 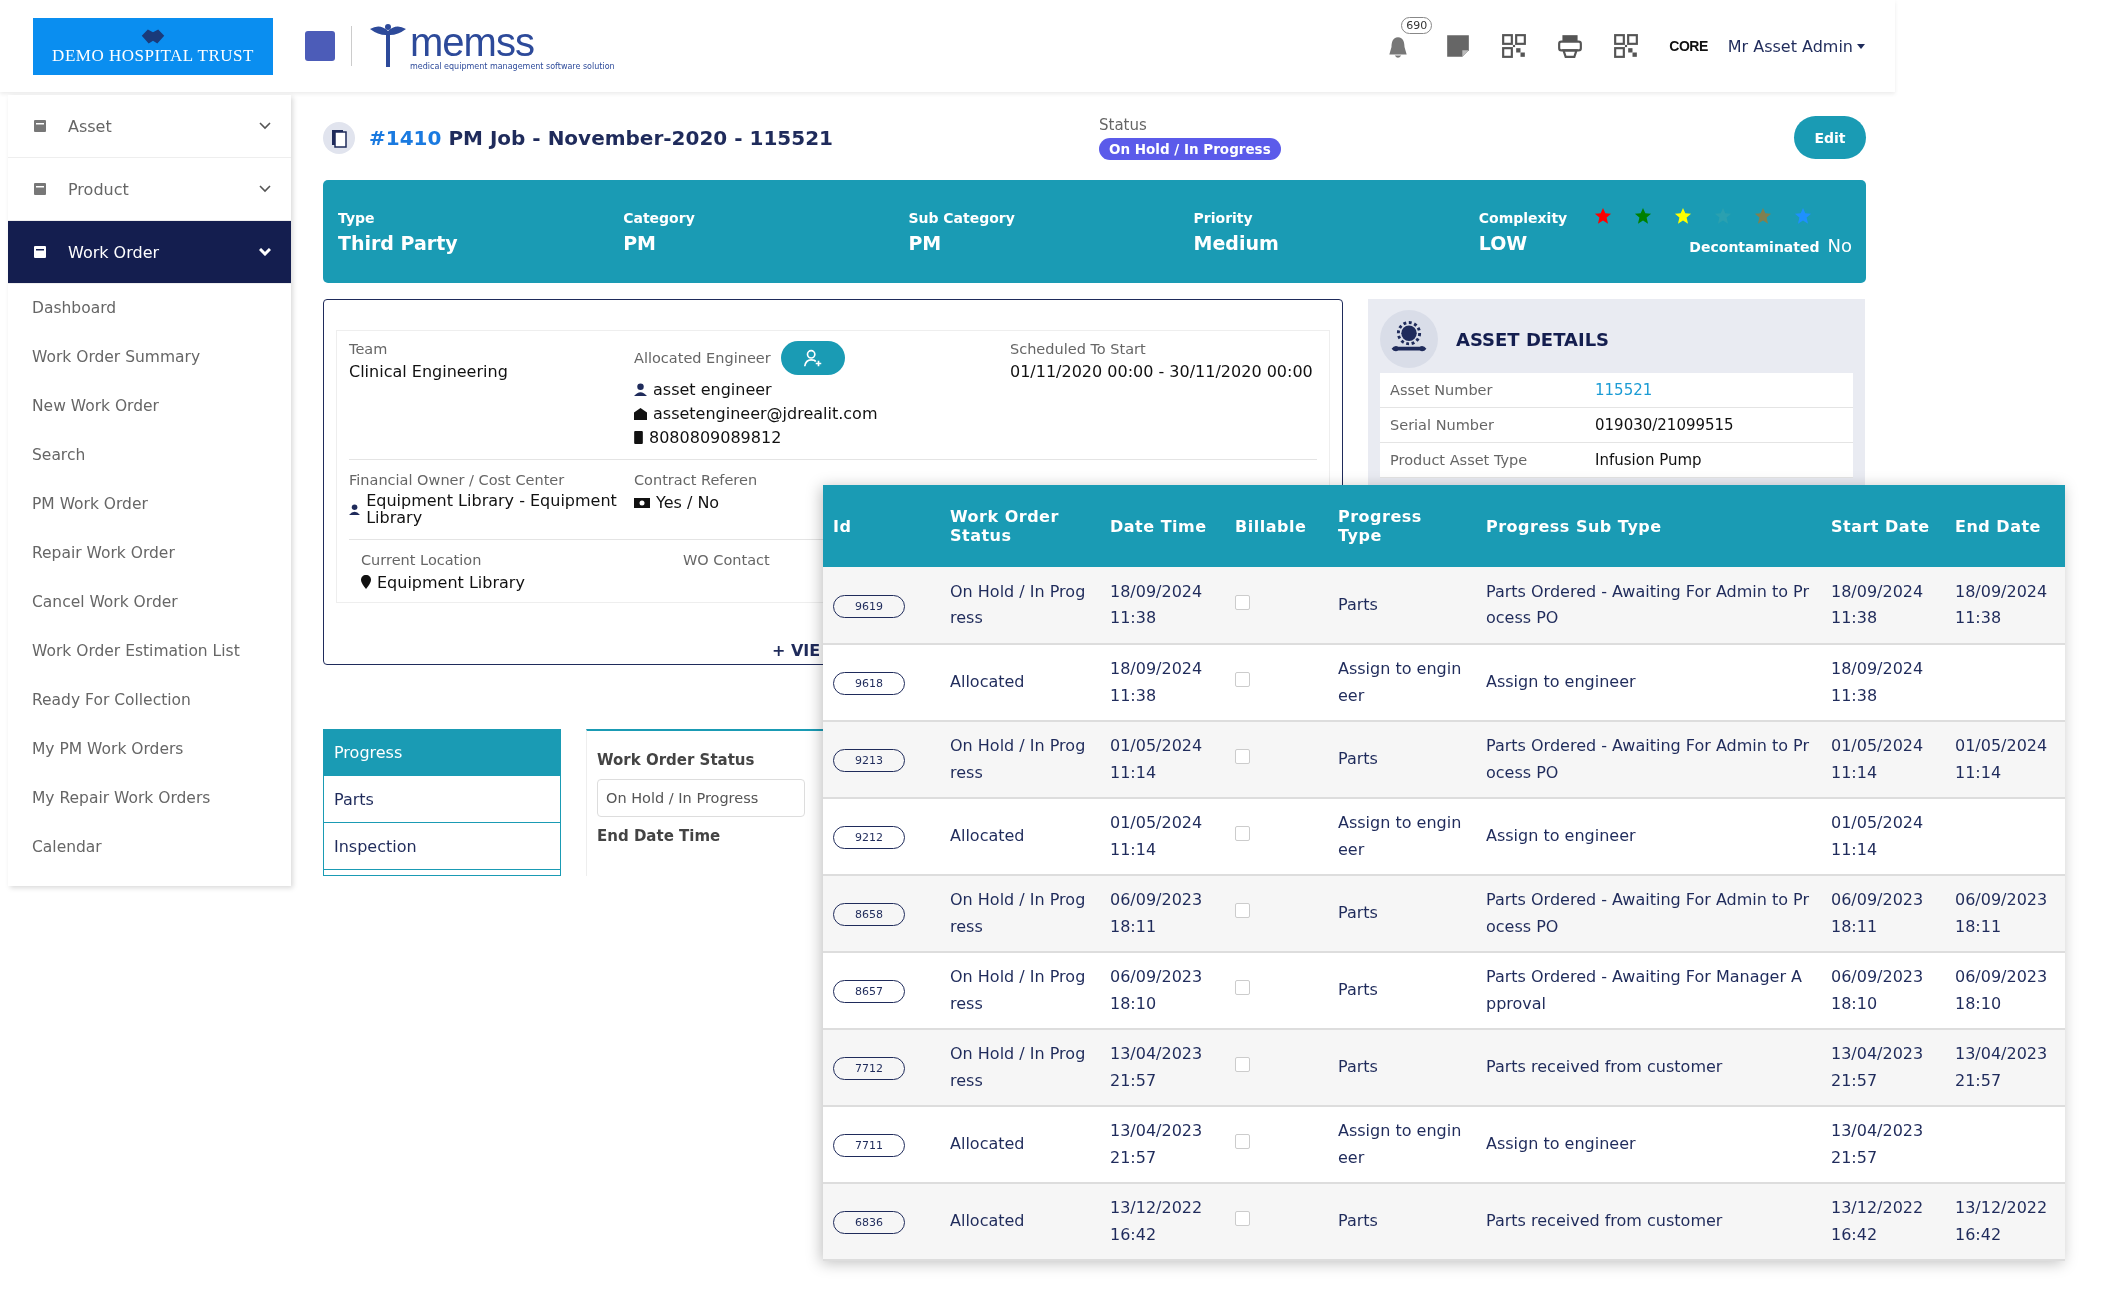 I want to click on location-pin-icon, so click(x=366, y=582).